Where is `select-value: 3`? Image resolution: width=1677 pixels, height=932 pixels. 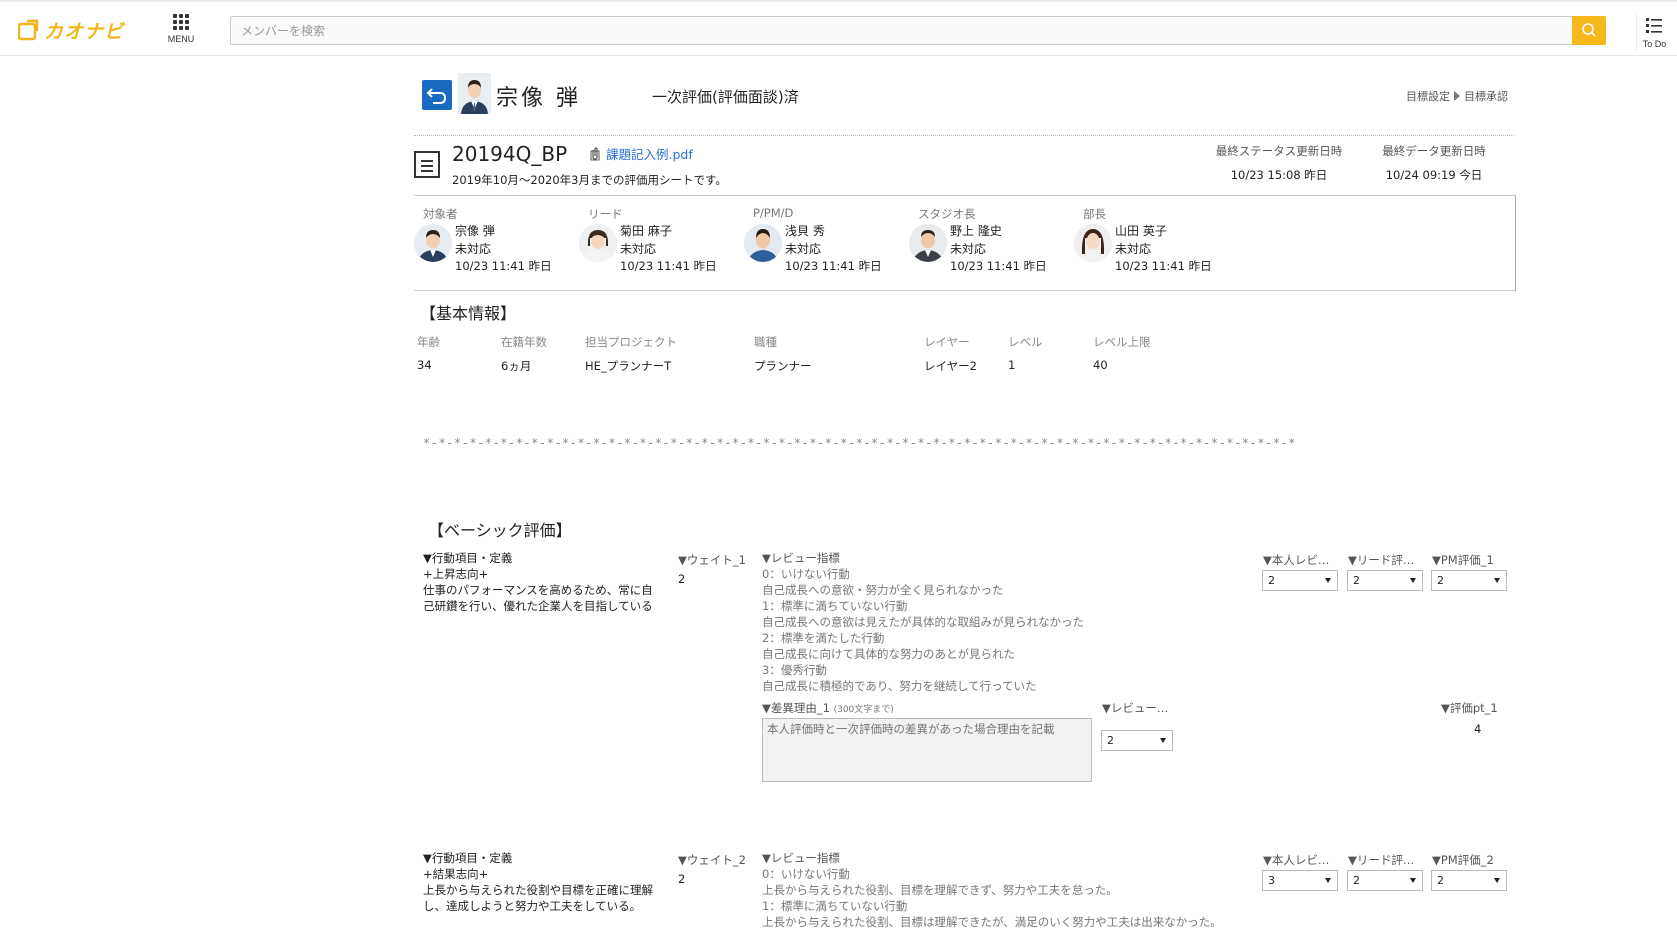 select-value: 3 is located at coordinates (1271, 880).